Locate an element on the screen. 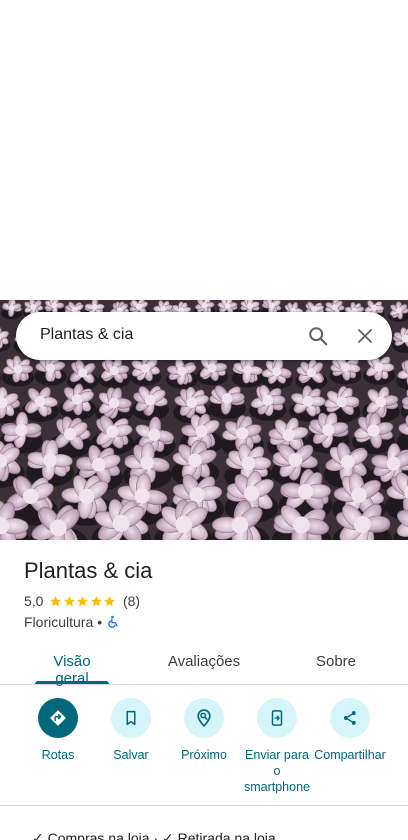  nearby-button: Próximo is located at coordinates (204, 730).